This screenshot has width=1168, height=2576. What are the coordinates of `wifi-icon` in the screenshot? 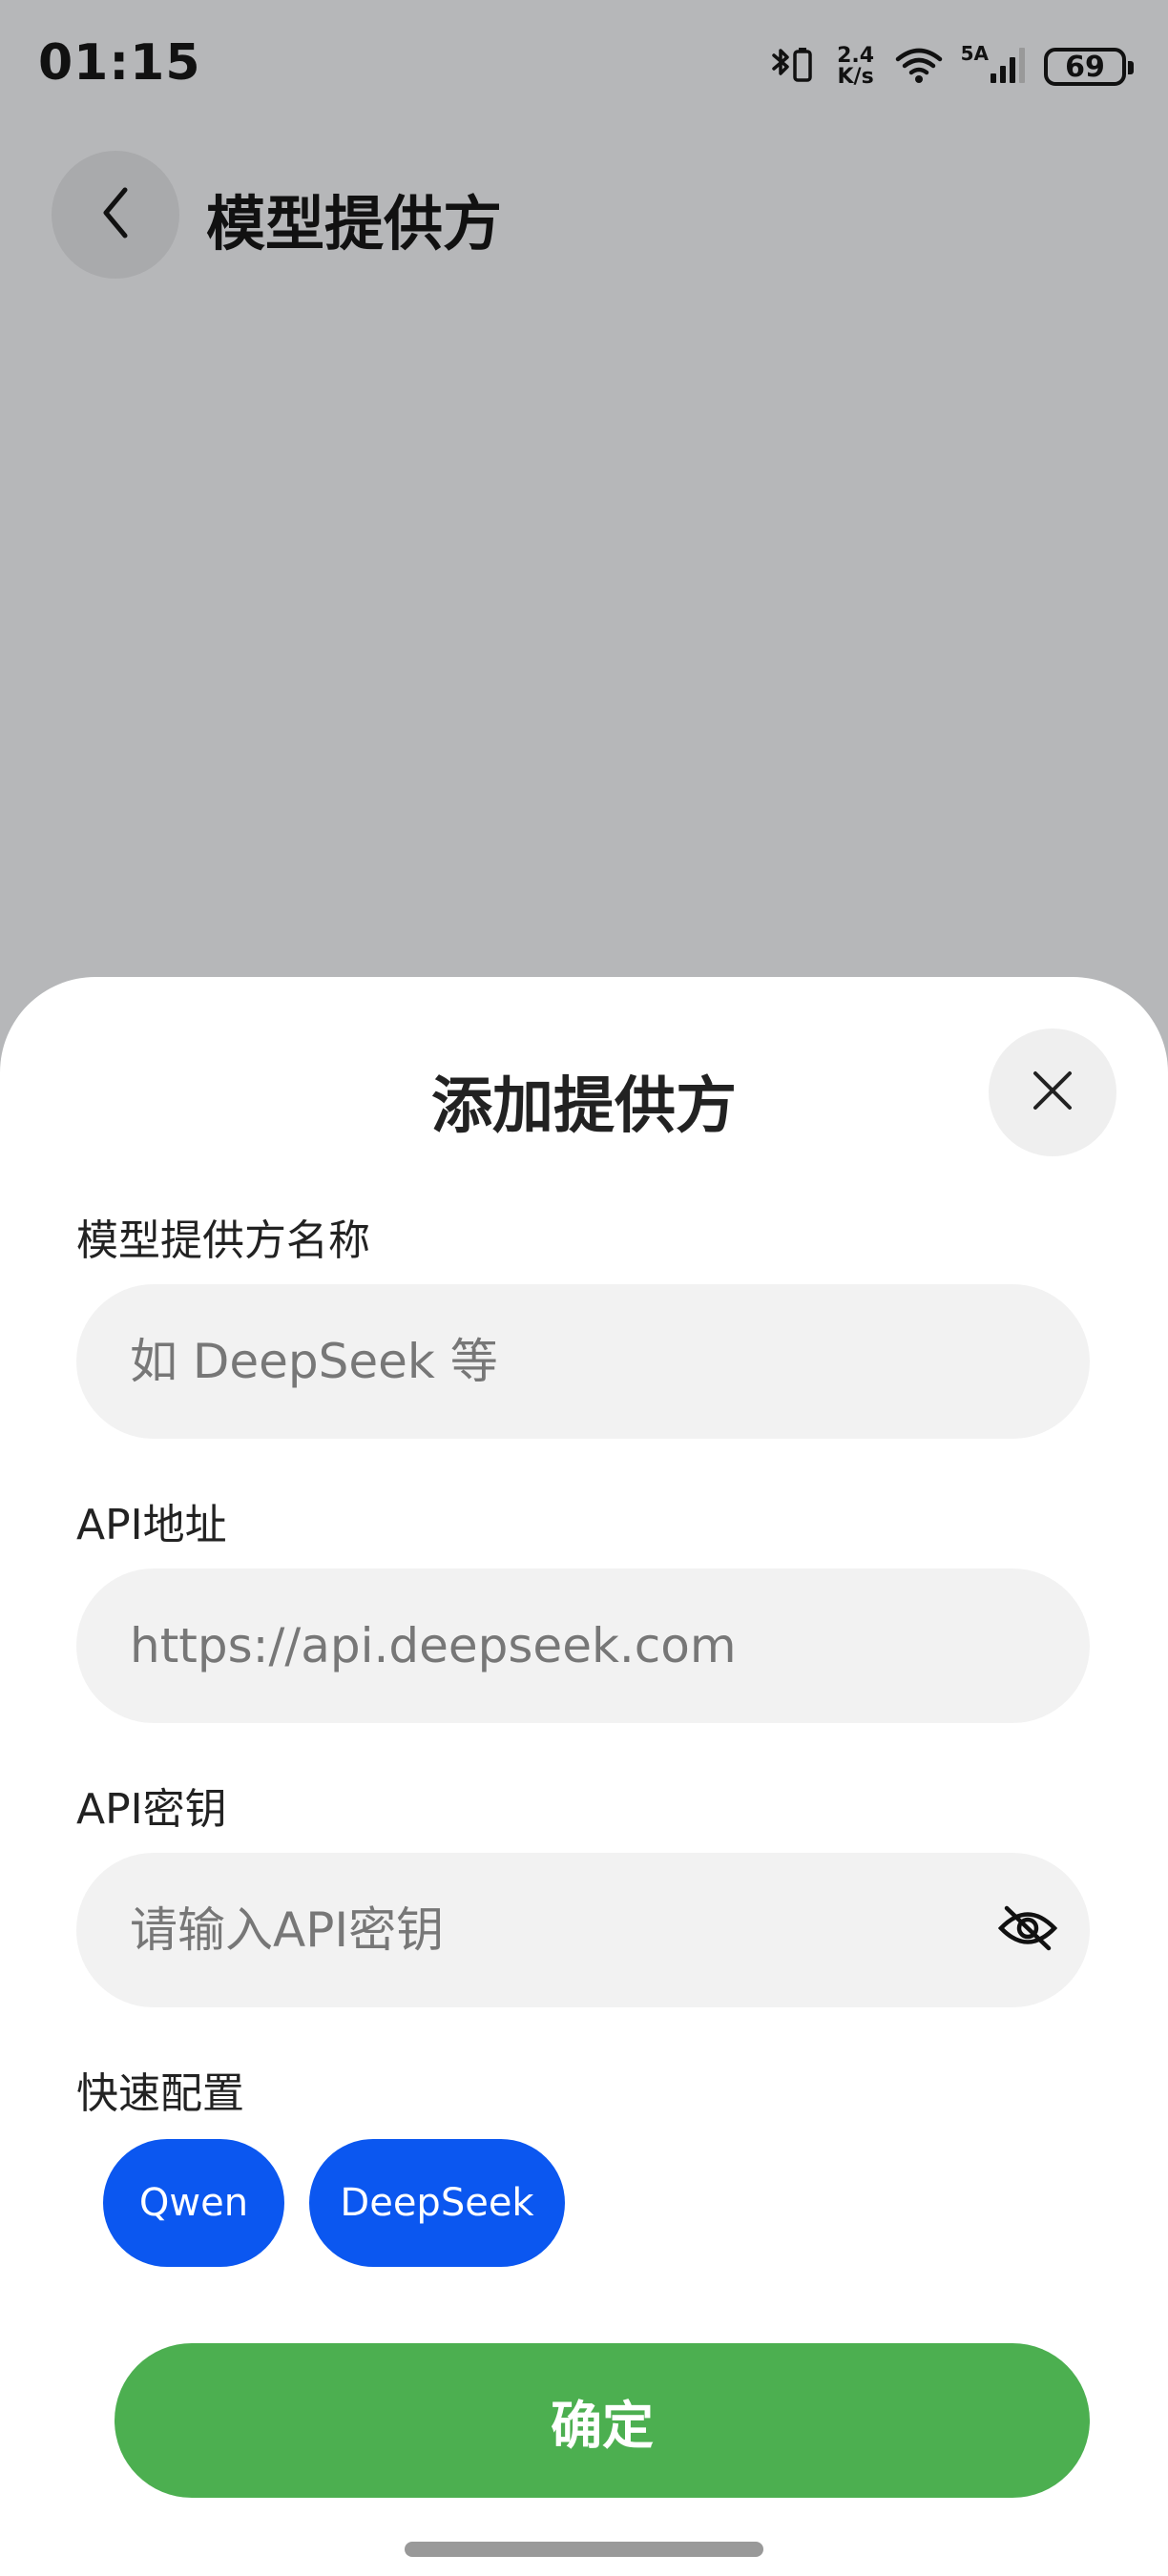 It's located at (919, 67).